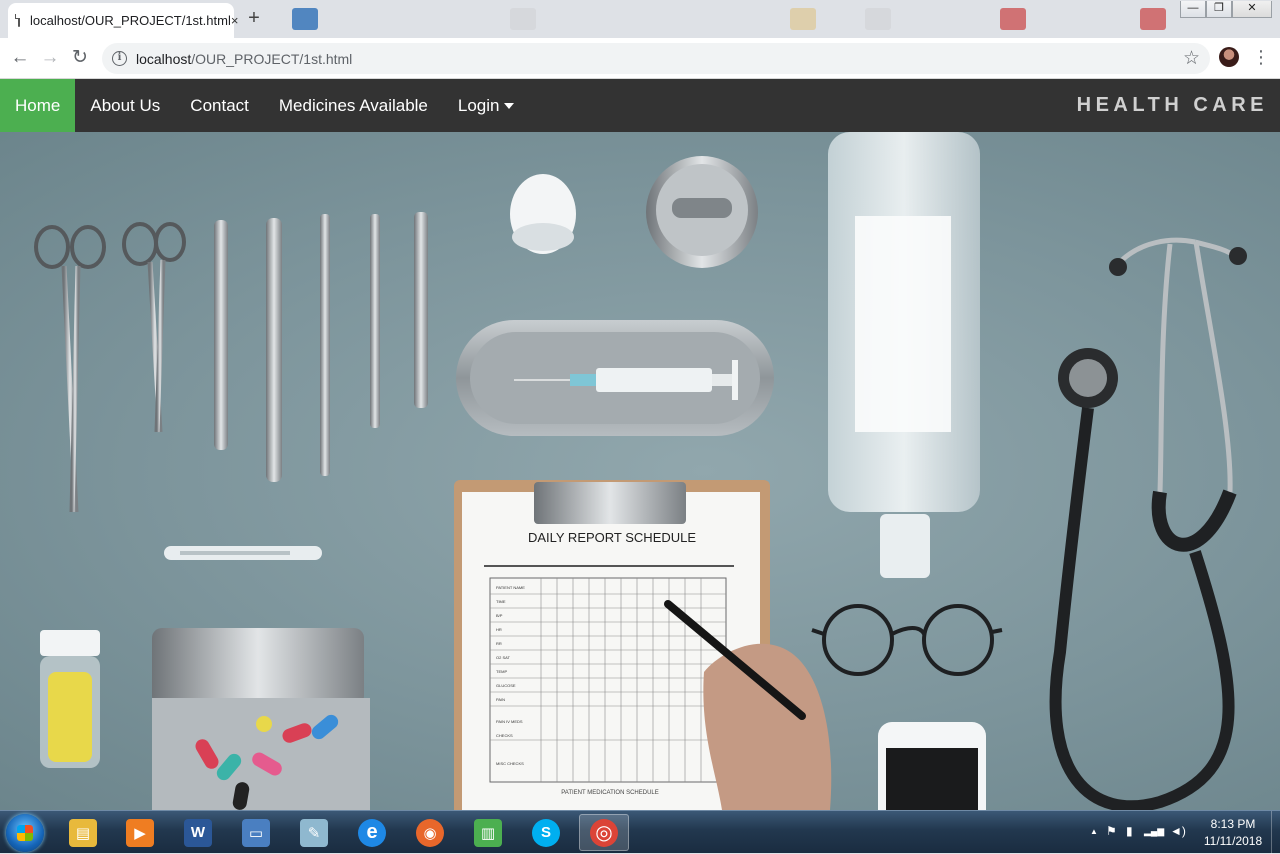  Describe the element at coordinates (610, 793) in the screenshot. I see `clipboard-footer-label: PATIENT MEDICATION SCHEDULE` at that location.